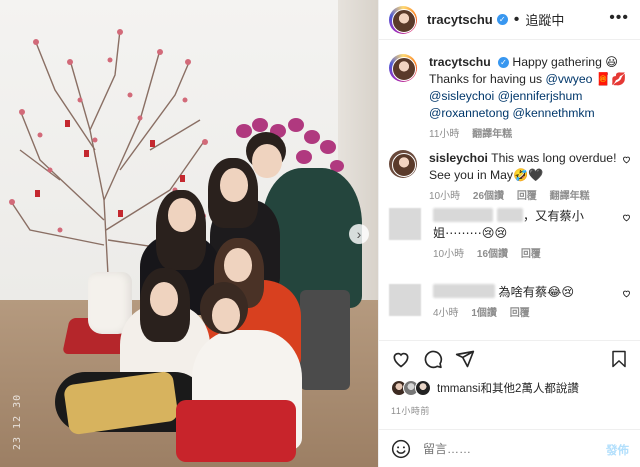  I want to click on mention-link: @kennethmkm, so click(554, 113).